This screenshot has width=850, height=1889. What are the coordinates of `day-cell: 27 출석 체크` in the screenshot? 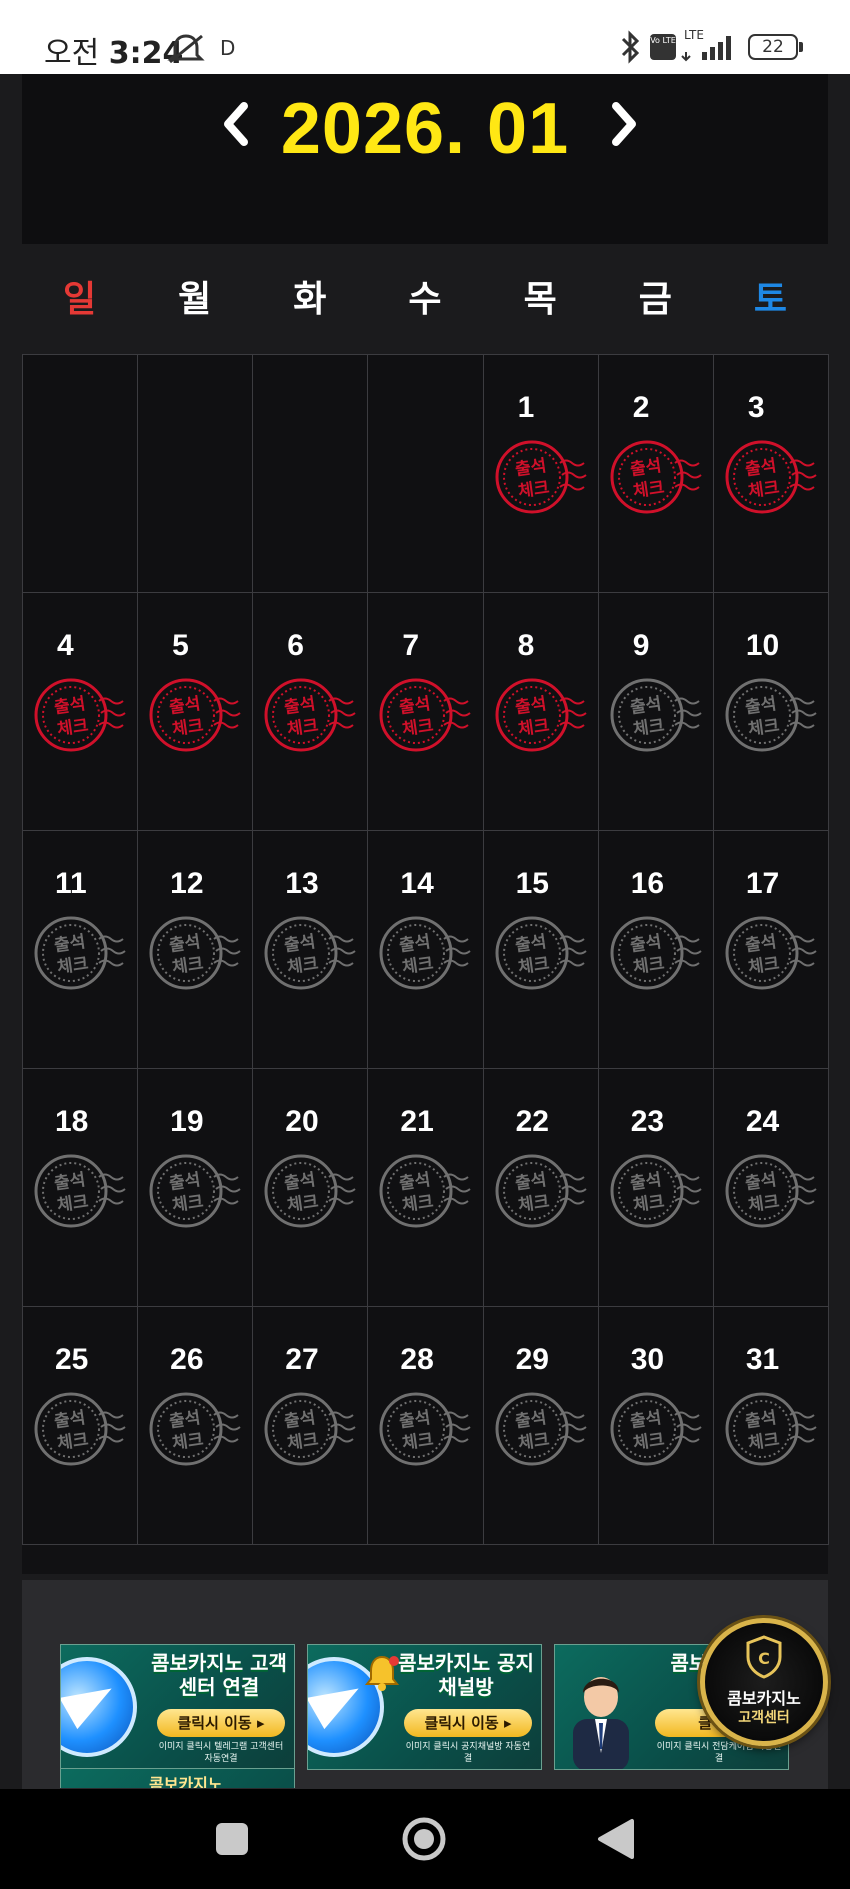 It's located at (310, 1425).